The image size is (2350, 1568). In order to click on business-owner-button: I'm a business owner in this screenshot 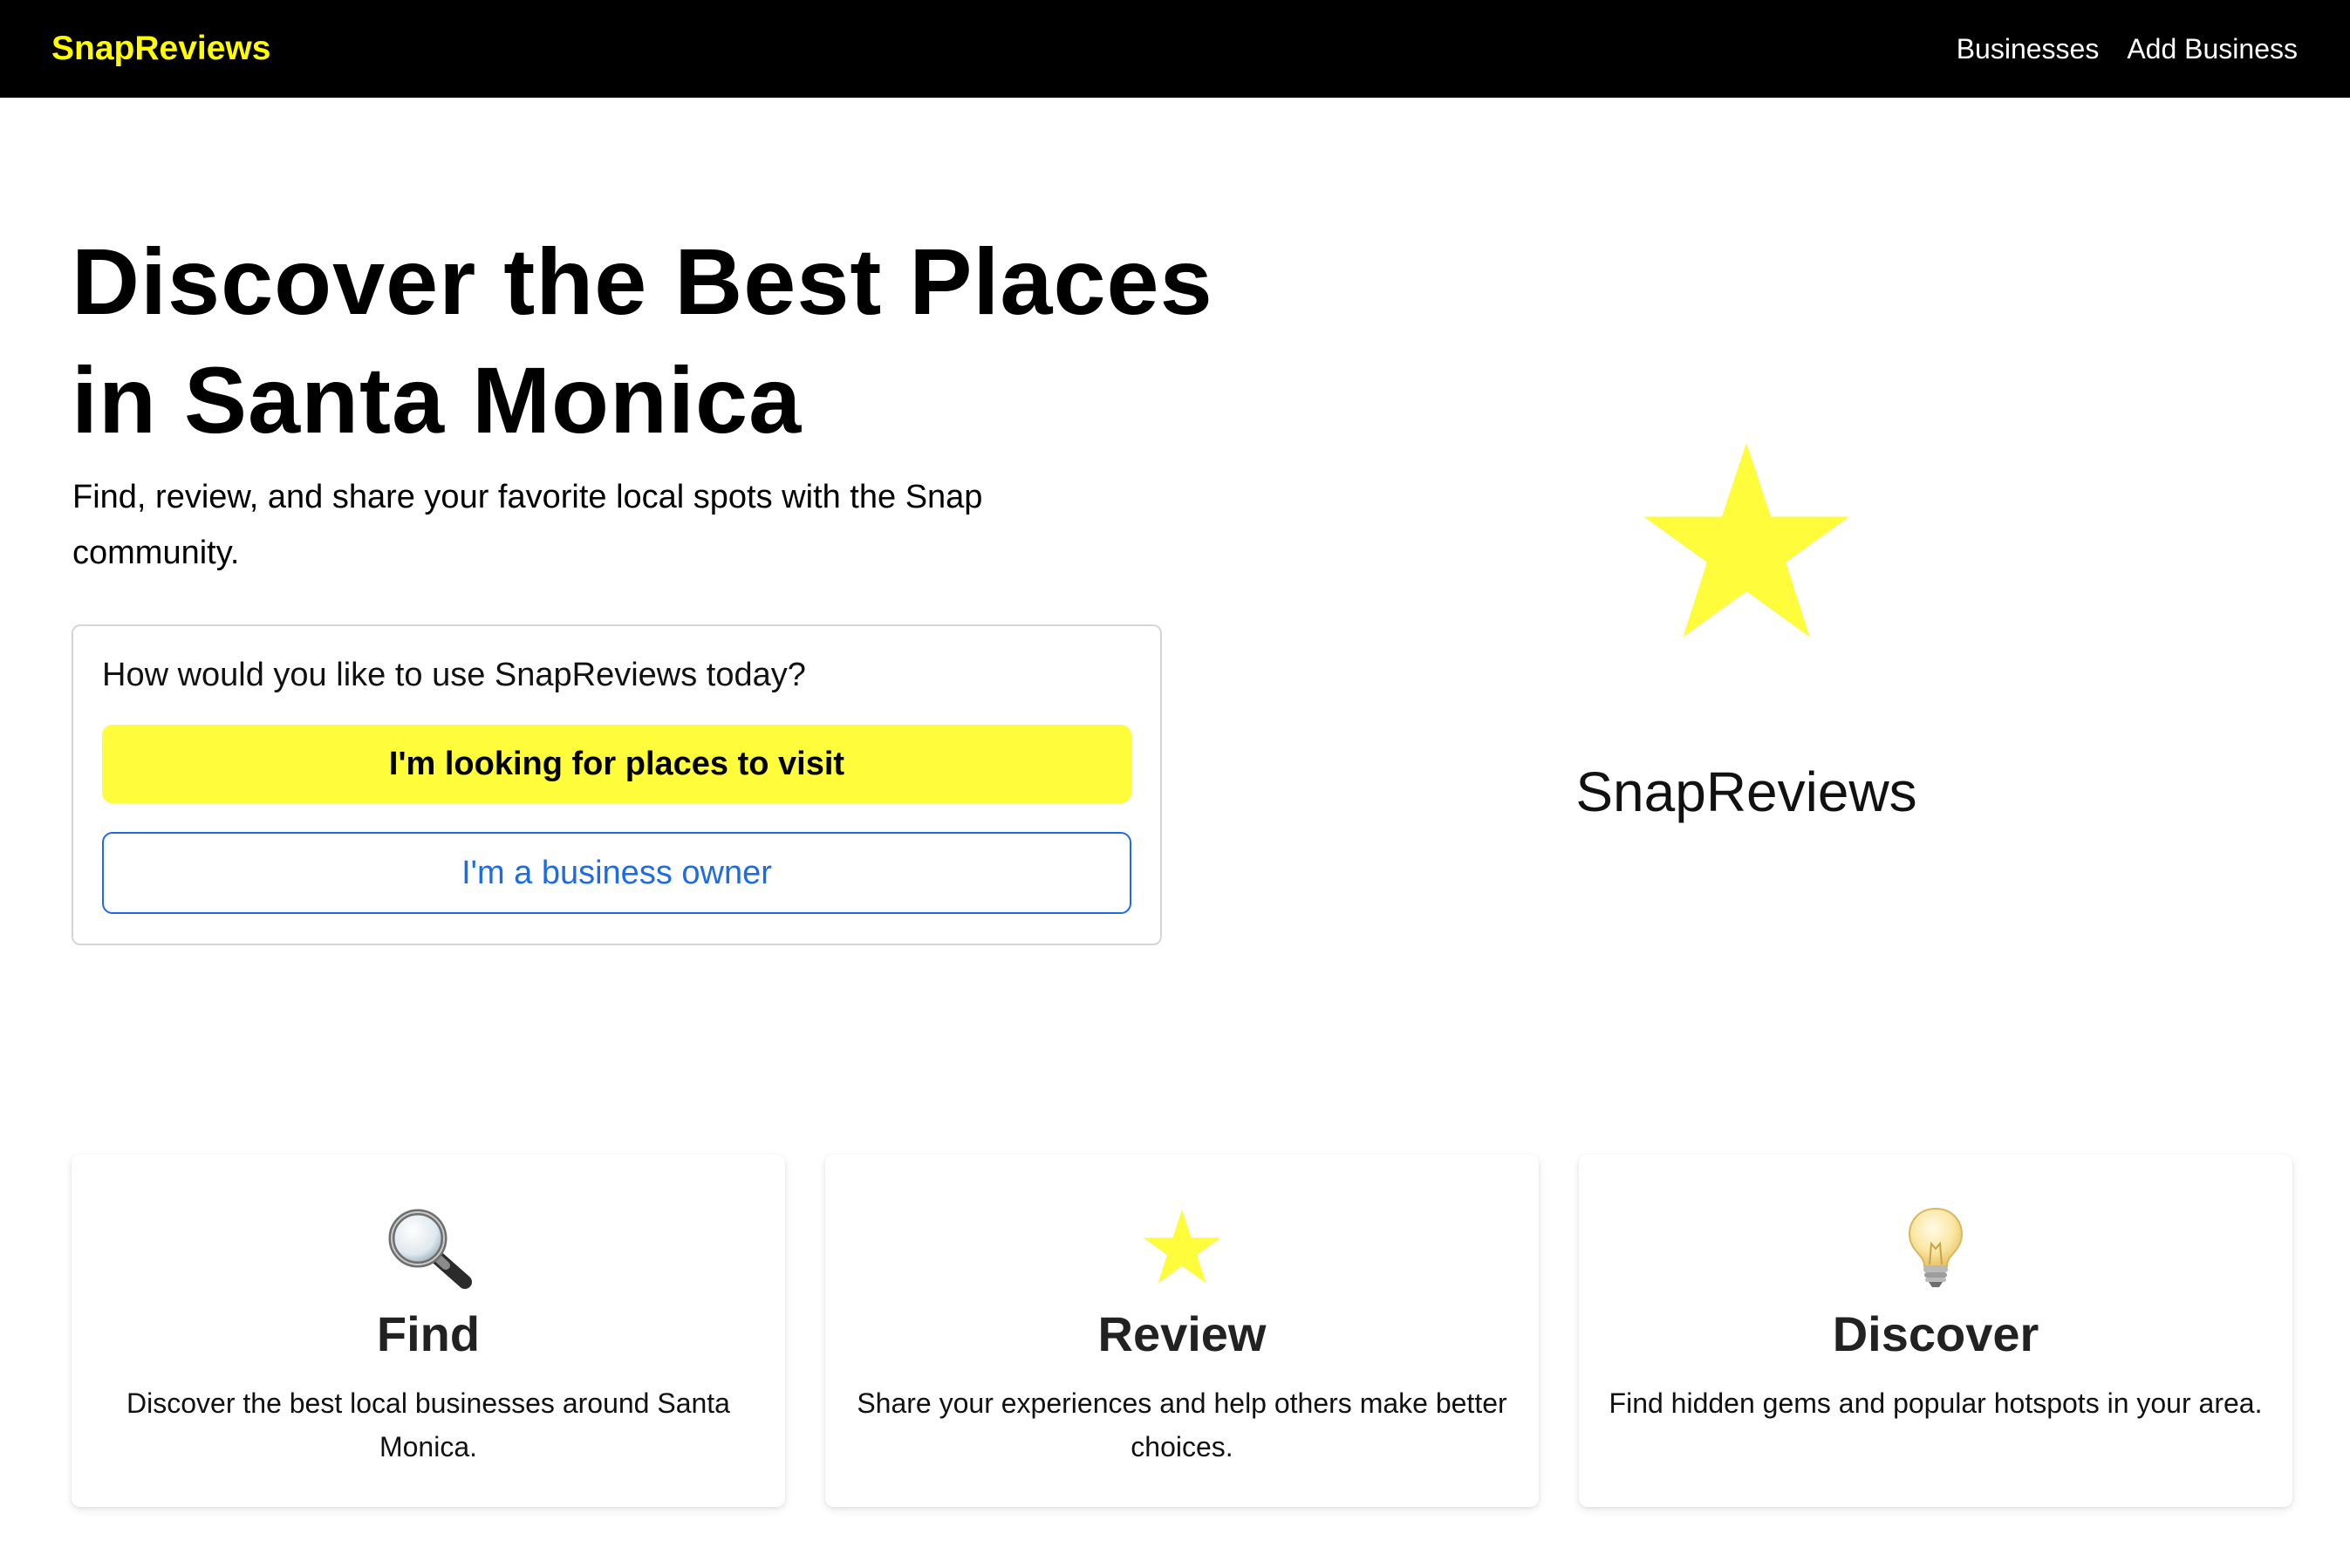, I will do `click(616, 873)`.